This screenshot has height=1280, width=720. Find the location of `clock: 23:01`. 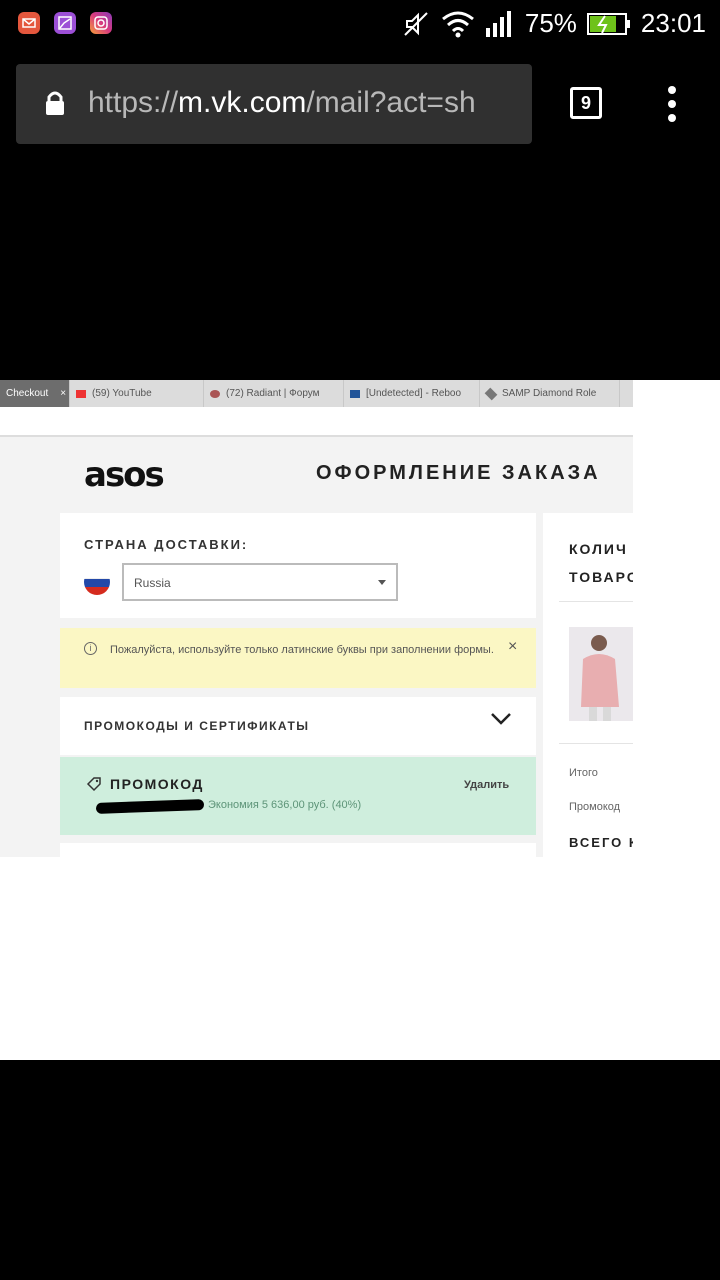

clock: 23:01 is located at coordinates (673, 23).